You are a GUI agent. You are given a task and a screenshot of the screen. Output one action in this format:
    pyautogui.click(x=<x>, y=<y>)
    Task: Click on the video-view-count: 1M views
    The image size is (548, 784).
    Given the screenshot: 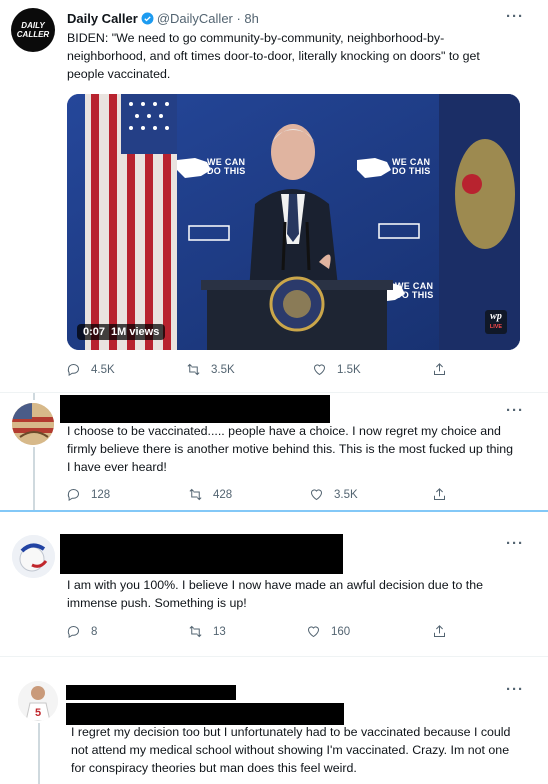 What is the action you would take?
    pyautogui.click(x=135, y=332)
    